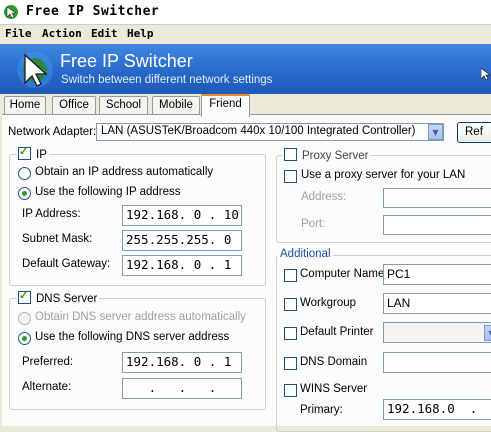 Image resolution: width=491 pixels, height=432 pixels. What do you see at coordinates (24, 193) in the screenshot?
I see `ip-manual-radio` at bounding box center [24, 193].